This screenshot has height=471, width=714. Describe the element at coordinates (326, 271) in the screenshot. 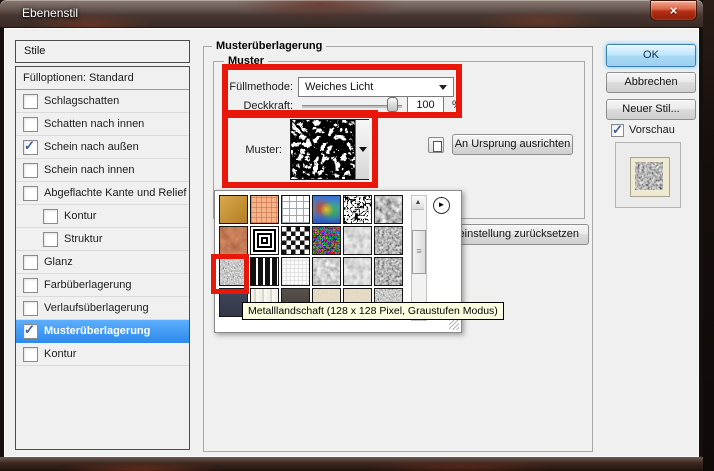

I see `pattern-swatch-gray-blobs` at that location.